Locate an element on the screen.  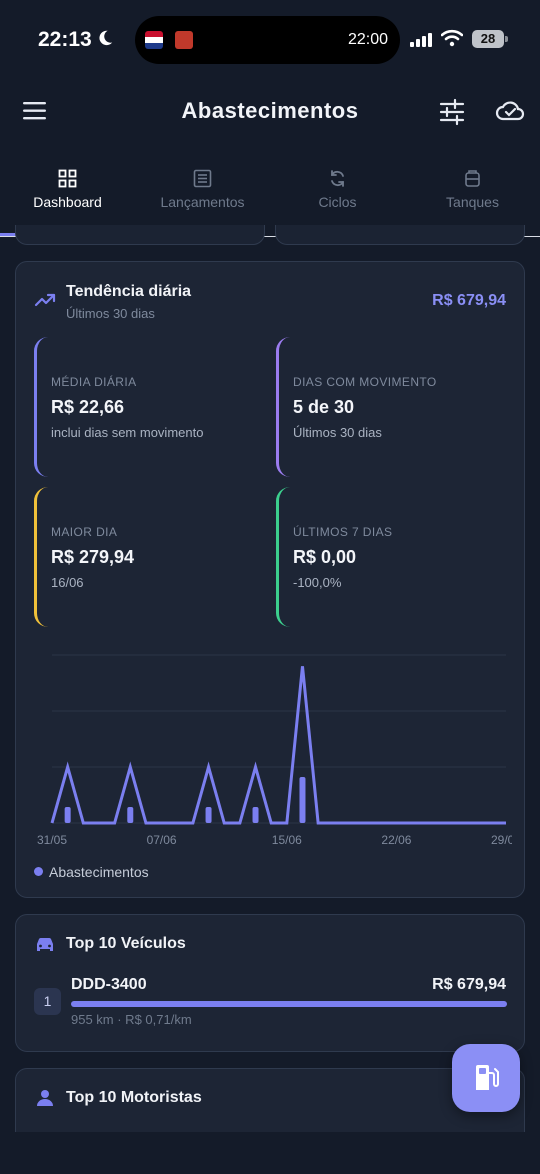
battery-icon: 28 is located at coordinates (490, 39).